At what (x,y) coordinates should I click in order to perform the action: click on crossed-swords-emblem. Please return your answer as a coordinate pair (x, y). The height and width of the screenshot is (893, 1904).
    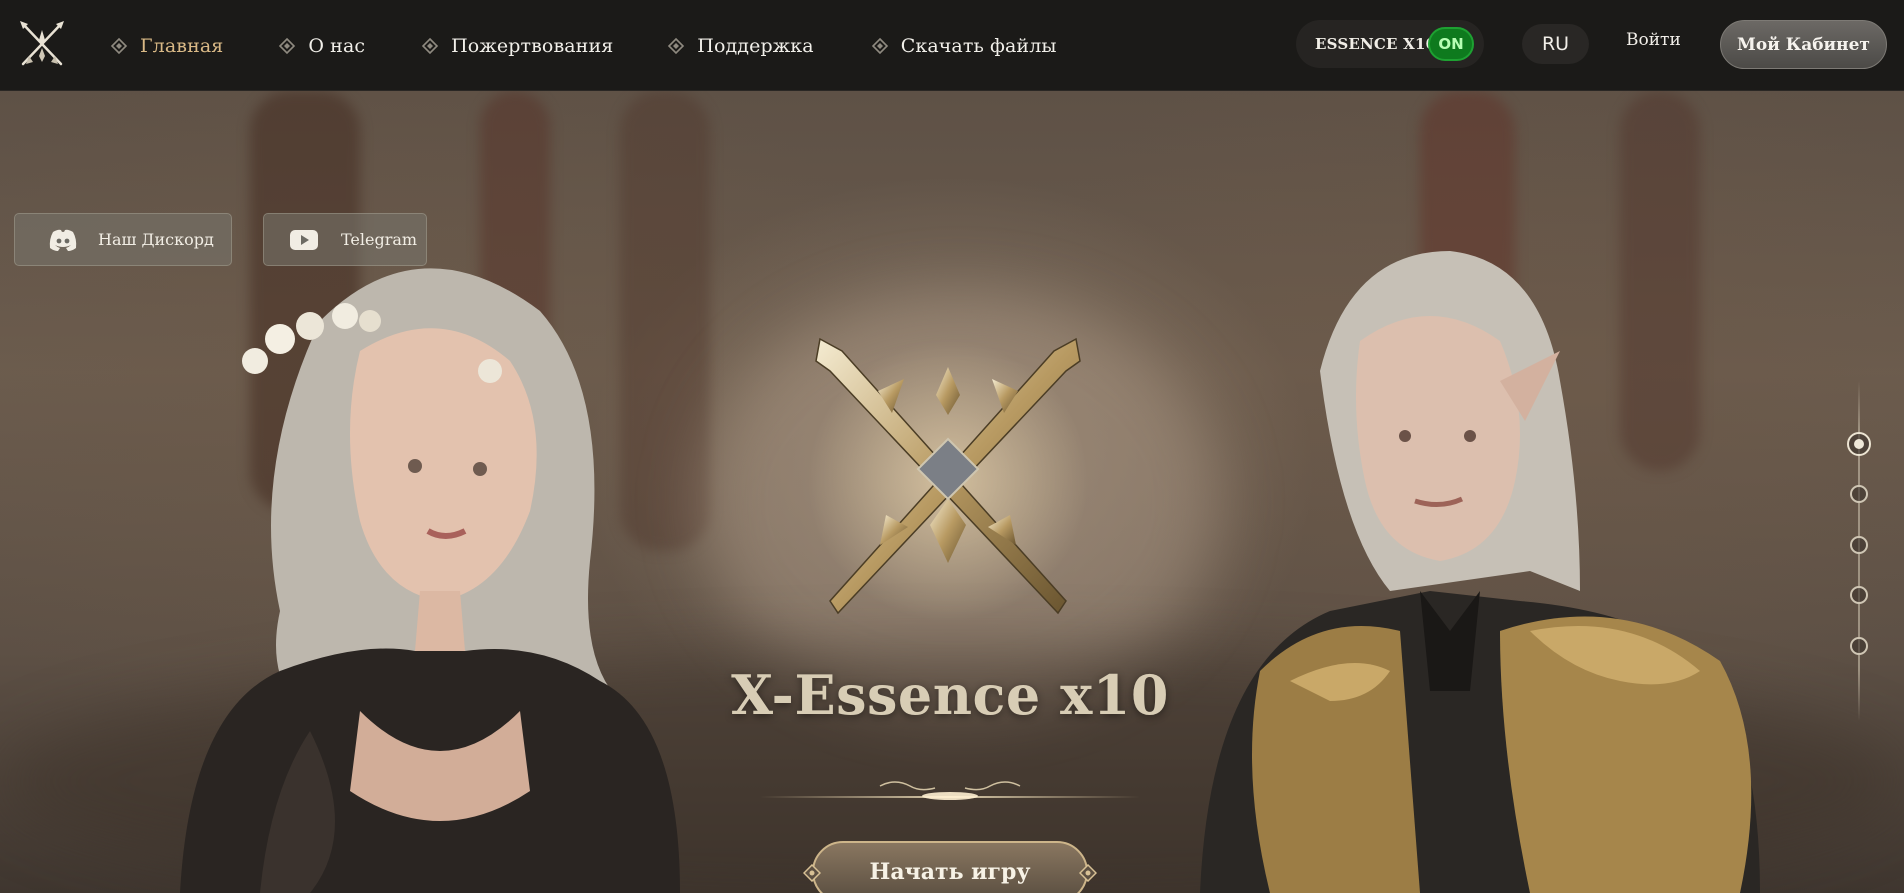
    Looking at the image, I should click on (948, 479).